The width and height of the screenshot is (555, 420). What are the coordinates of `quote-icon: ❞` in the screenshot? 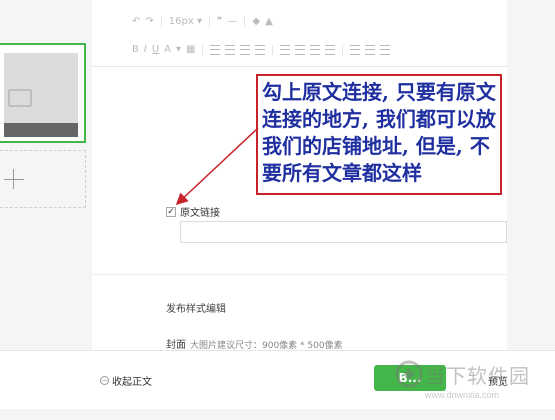 It's located at (219, 21).